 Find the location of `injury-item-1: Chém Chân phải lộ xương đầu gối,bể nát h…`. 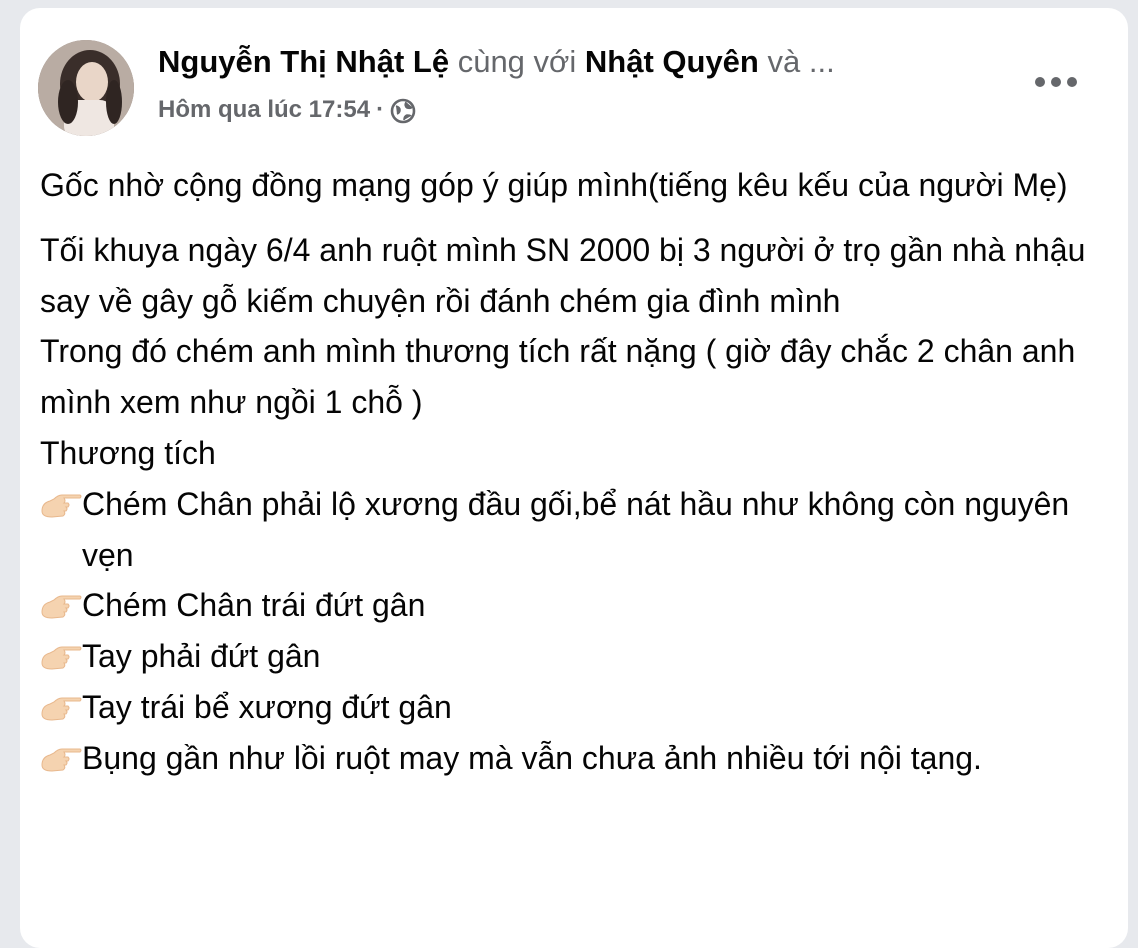

injury-item-1: Chém Chân phải lộ xương đầu gối,bể nát h… is located at coordinates (575, 530).